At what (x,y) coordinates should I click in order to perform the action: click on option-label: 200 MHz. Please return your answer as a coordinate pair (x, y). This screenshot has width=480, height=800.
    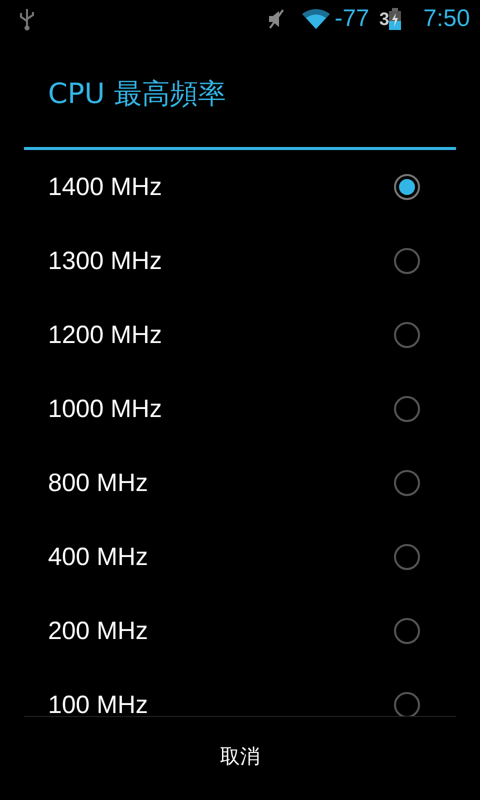
    Looking at the image, I should click on (221, 631).